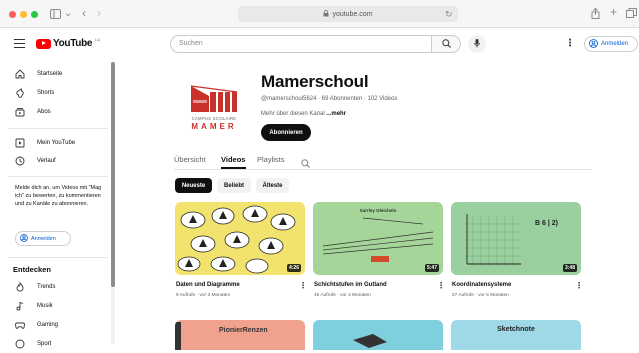 The height and width of the screenshot is (353, 639). What do you see at coordinates (55, 143) in the screenshot?
I see `sidebar-item-library: Mein YouTube` at bounding box center [55, 143].